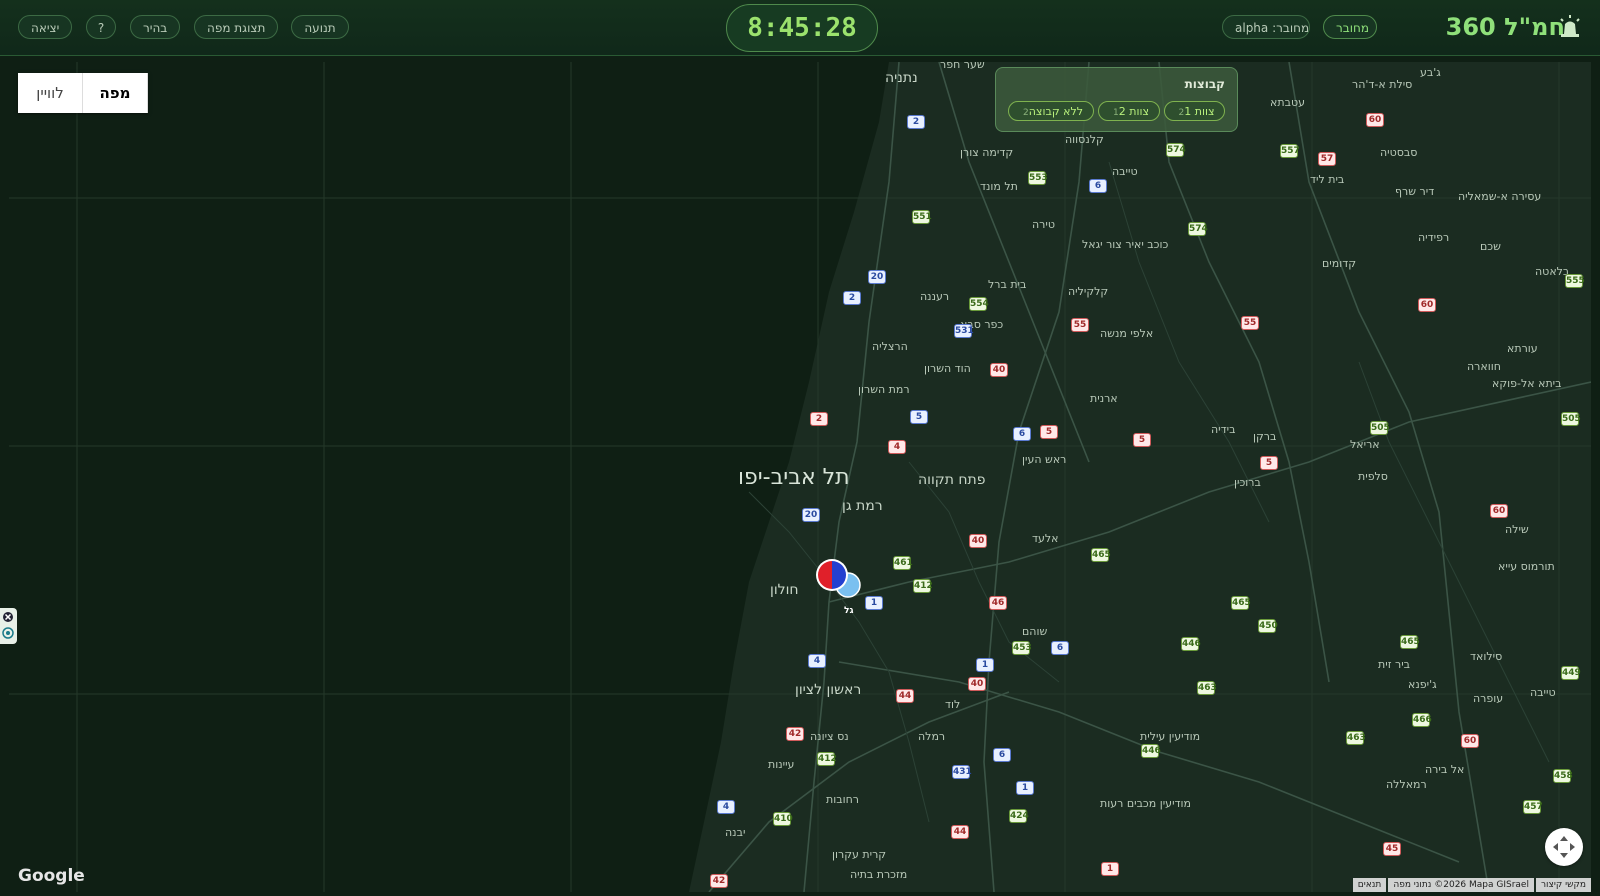 The image size is (1600, 896). I want to click on road-shield: 45, so click(1392, 849).